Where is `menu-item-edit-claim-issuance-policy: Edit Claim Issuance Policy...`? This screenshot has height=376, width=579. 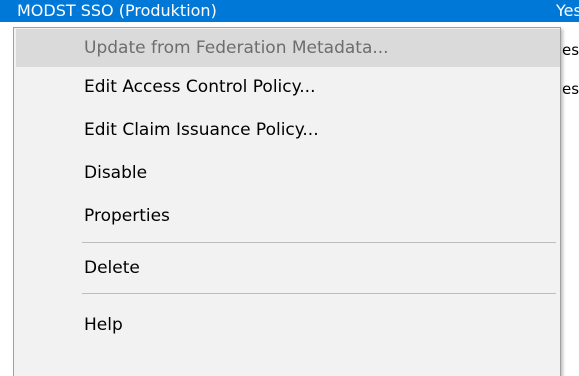 menu-item-edit-claim-issuance-policy: Edit Claim Issuance Policy... is located at coordinates (288, 130).